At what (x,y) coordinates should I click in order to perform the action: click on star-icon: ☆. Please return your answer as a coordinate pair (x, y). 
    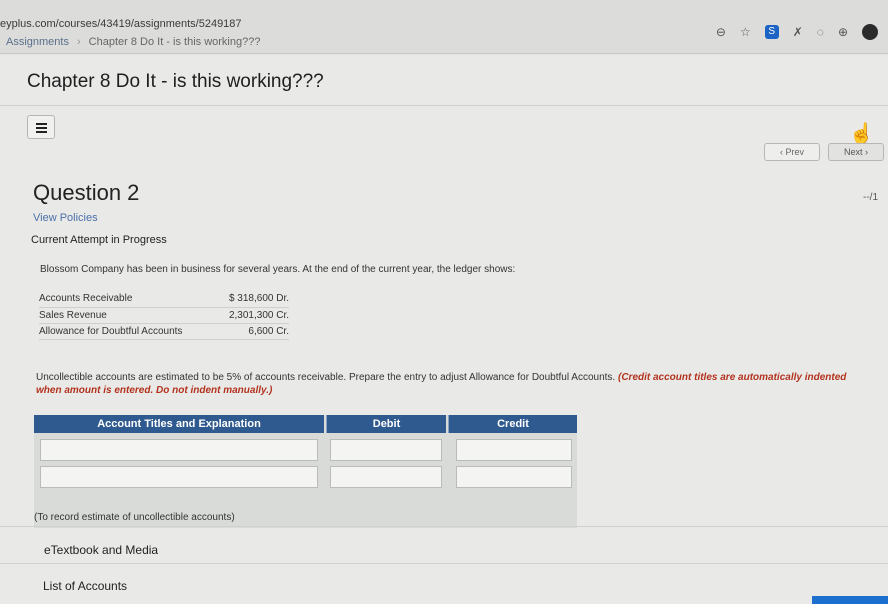
    Looking at the image, I should click on (745, 32).